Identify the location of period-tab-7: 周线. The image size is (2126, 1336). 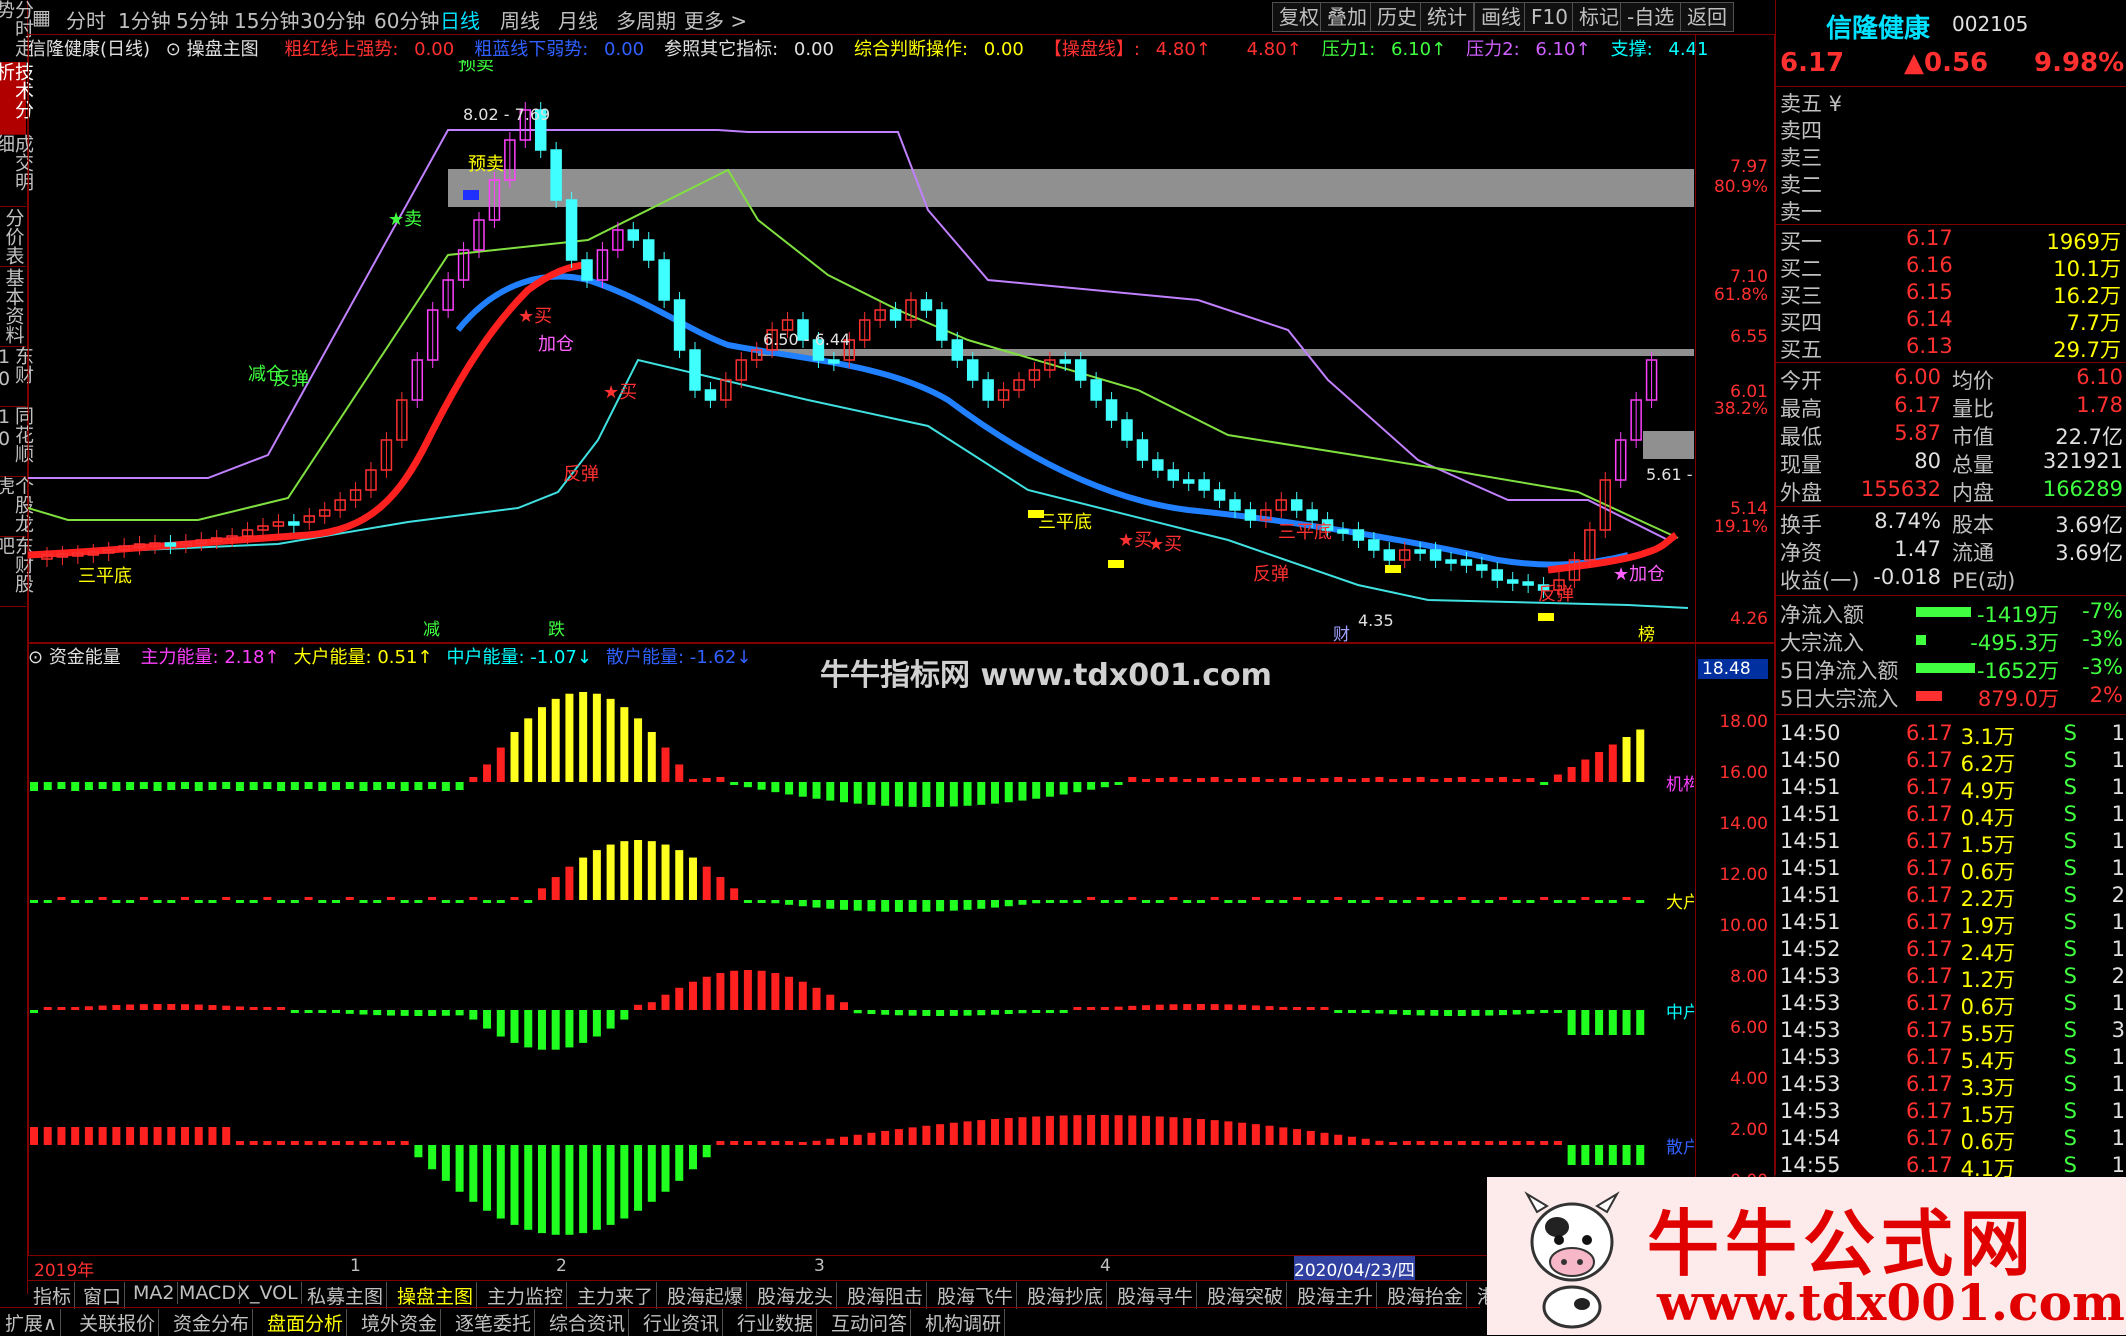
(520, 19).